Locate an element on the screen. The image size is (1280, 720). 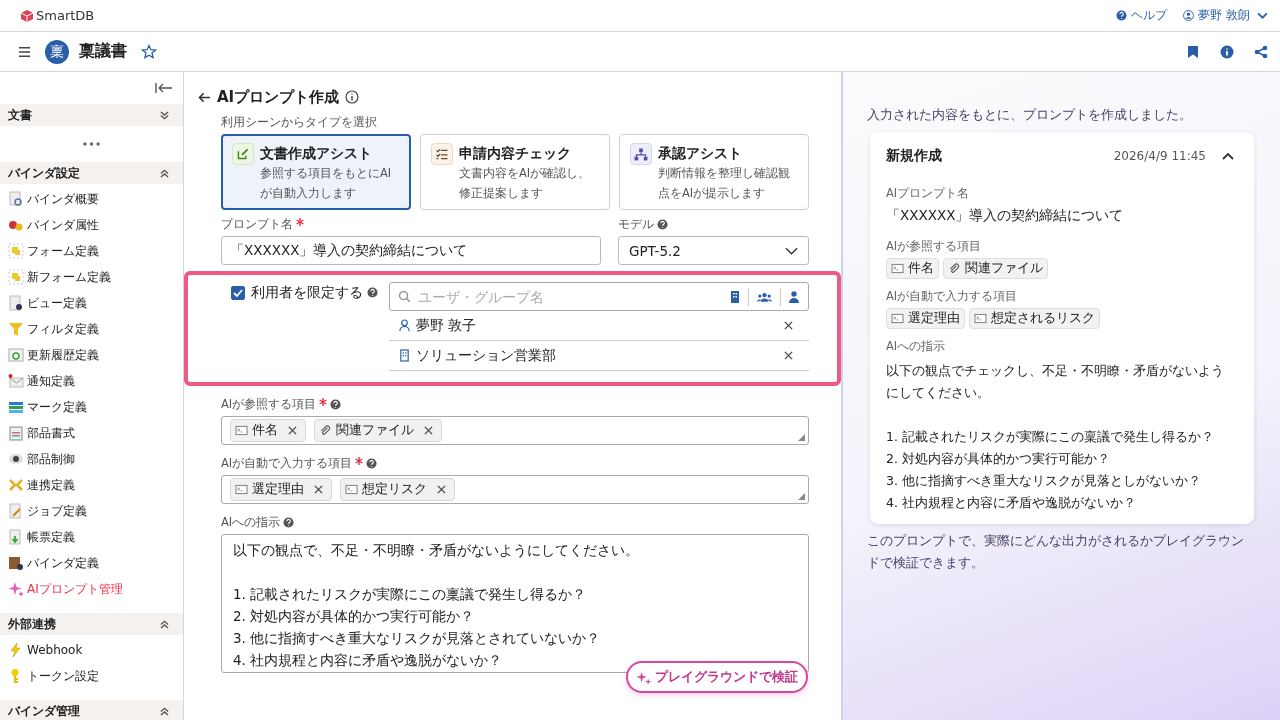
checkbox-label: 利用者を限定する is located at coordinates (307, 293).